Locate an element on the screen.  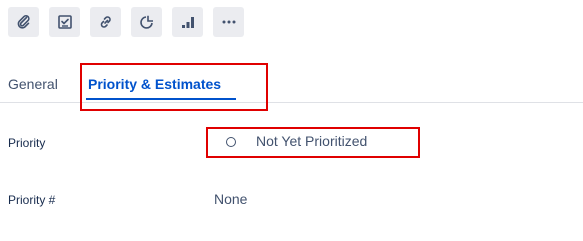
toolbar is located at coordinates (131, 22).